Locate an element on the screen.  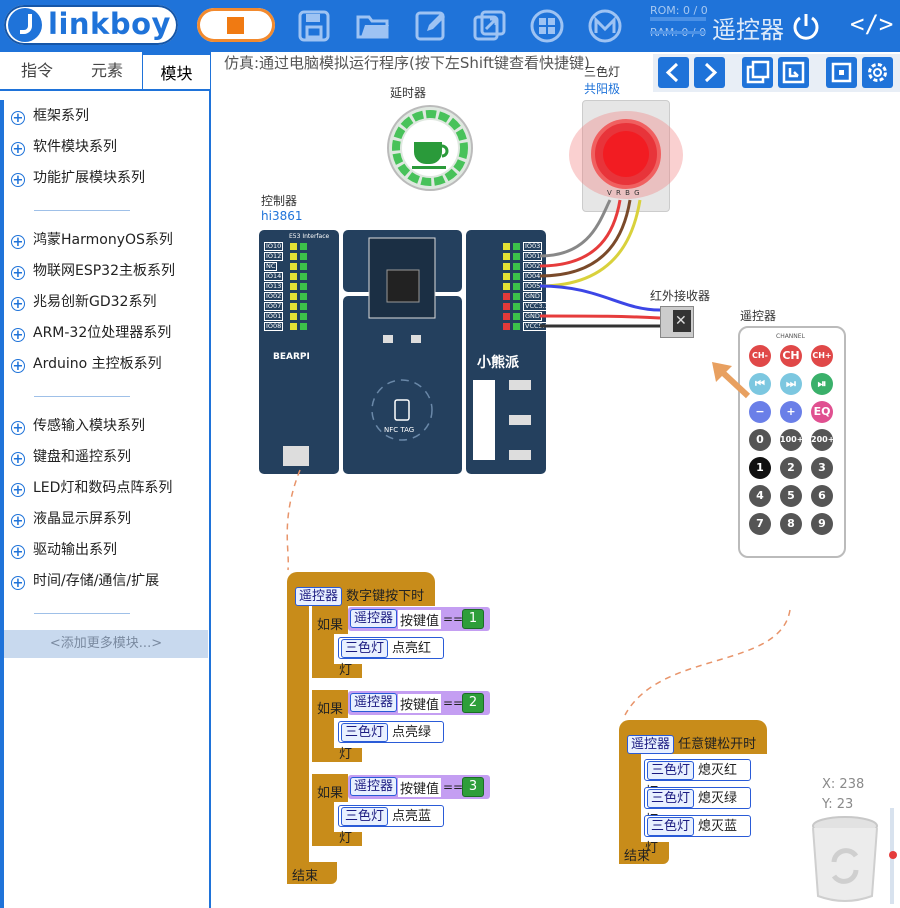
m-logo-icon is located at coordinates (605, 26).